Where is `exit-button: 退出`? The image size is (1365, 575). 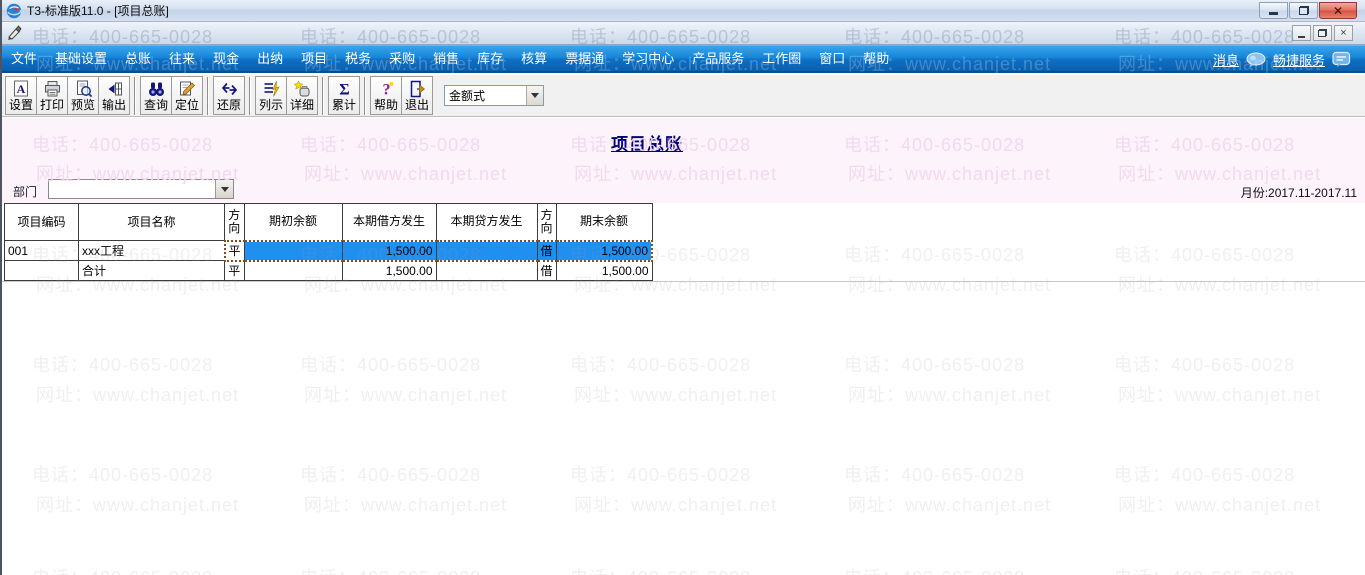
exit-button: 退出 is located at coordinates (417, 95).